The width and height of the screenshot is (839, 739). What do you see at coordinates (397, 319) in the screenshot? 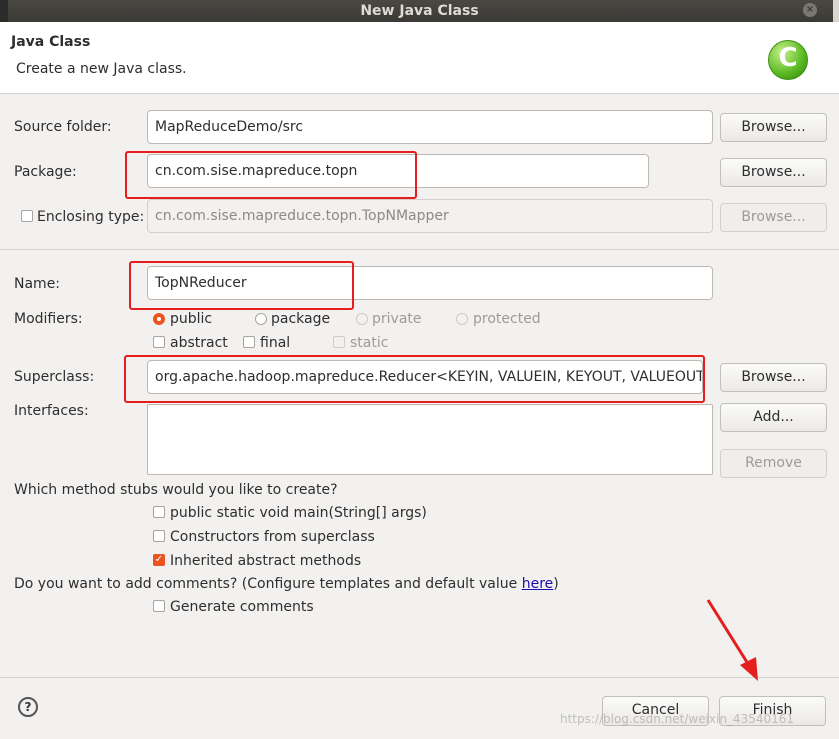
I see `modifier-private-label: private` at bounding box center [397, 319].